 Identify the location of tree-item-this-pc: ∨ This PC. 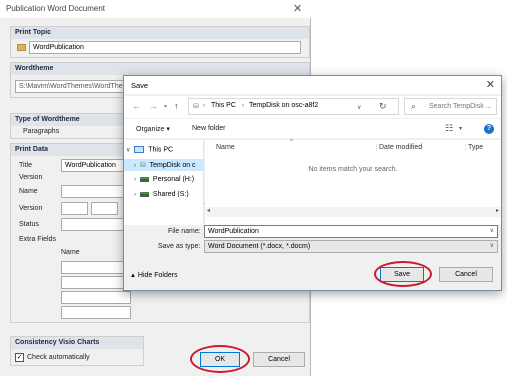
(149, 149).